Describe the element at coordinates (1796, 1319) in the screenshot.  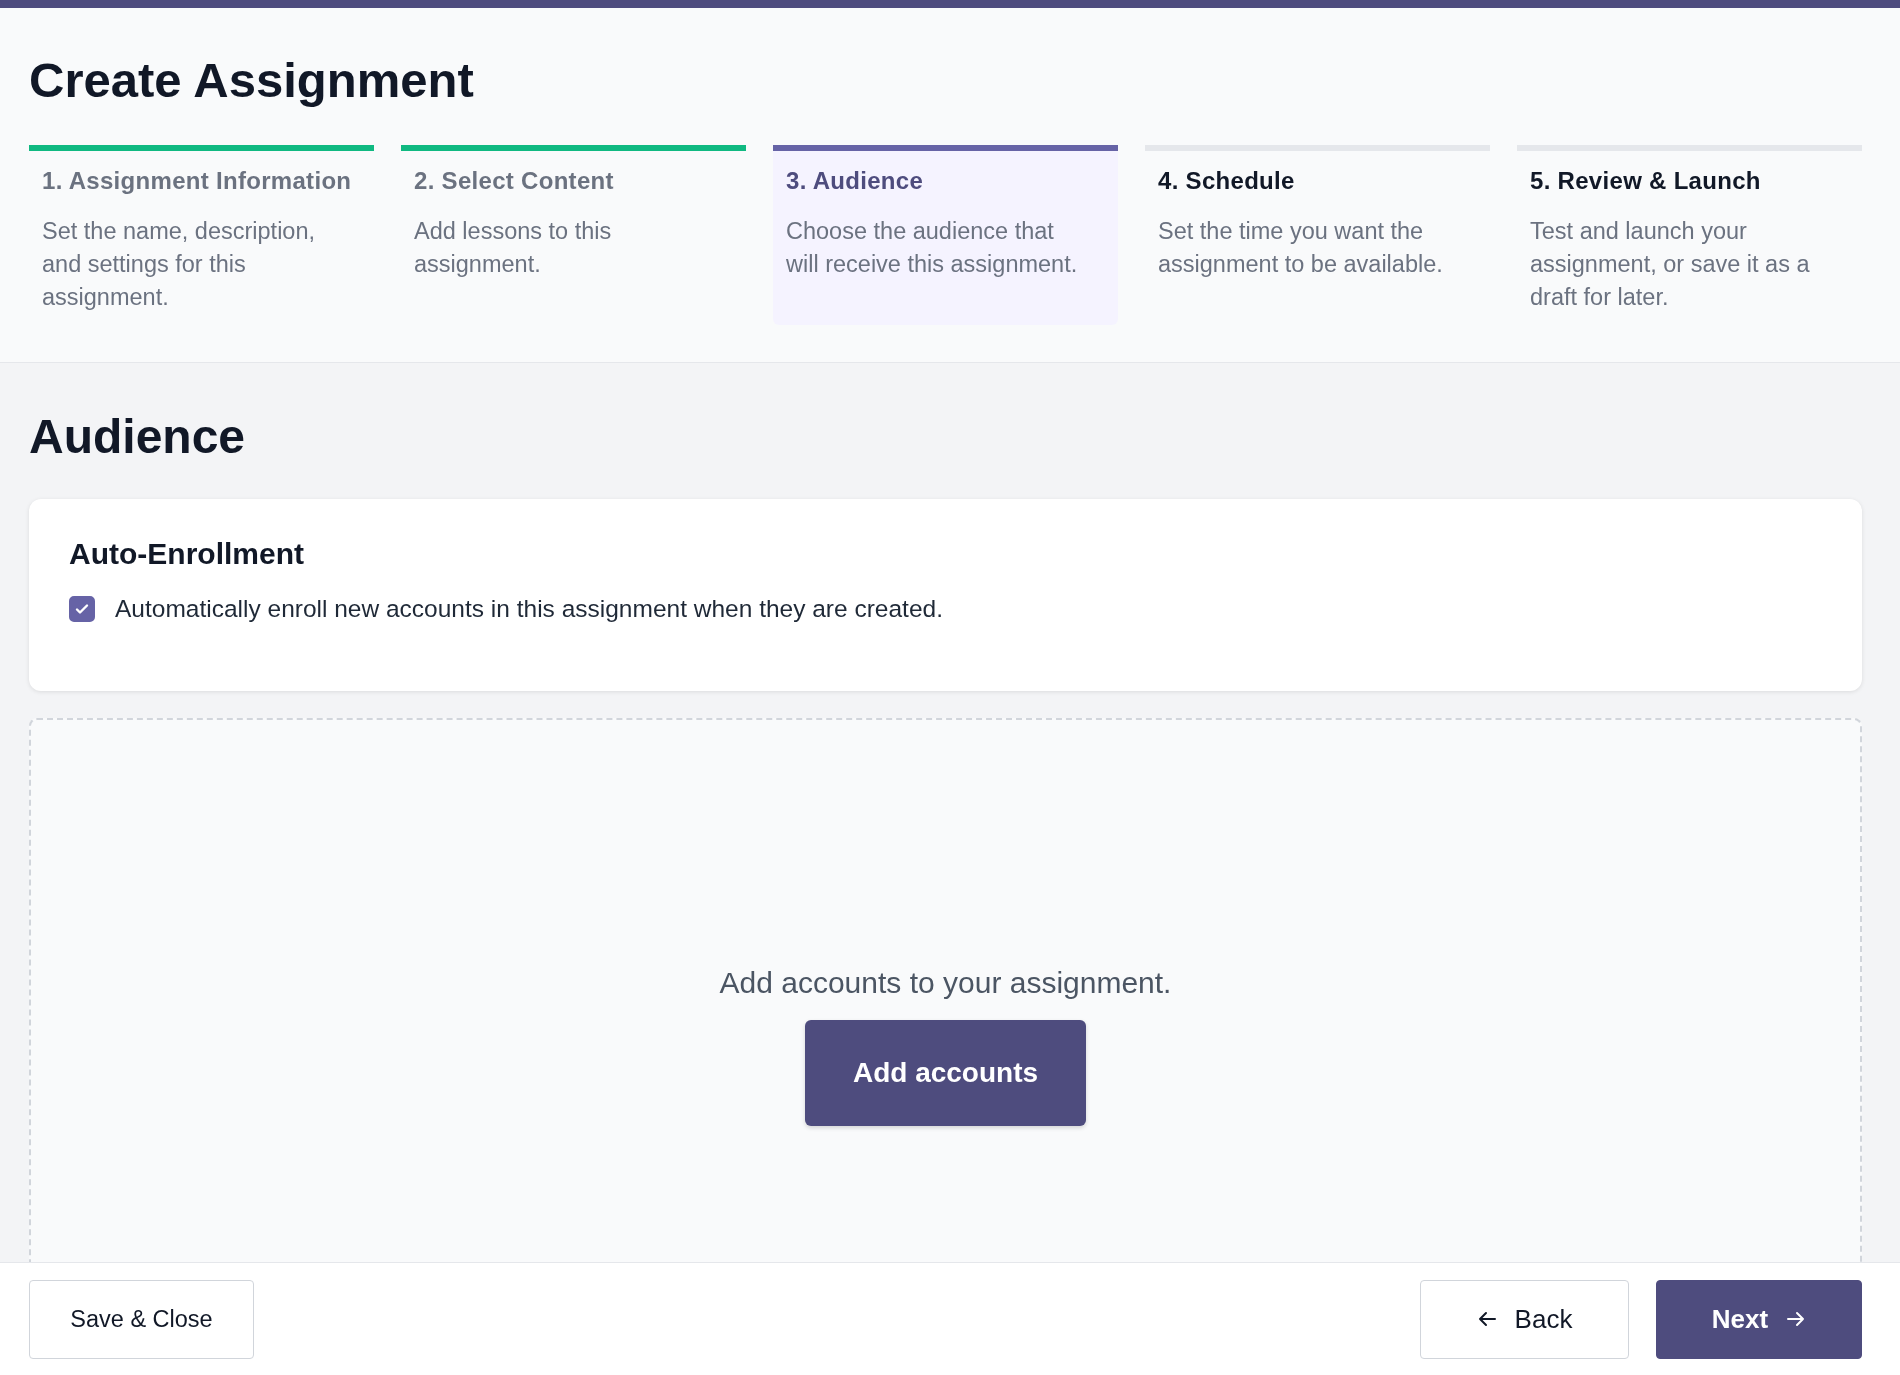
I see `arrow-right-icon` at that location.